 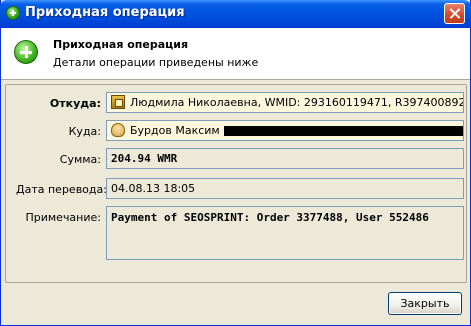 What do you see at coordinates (454, 13) in the screenshot?
I see `close-window-button` at bounding box center [454, 13].